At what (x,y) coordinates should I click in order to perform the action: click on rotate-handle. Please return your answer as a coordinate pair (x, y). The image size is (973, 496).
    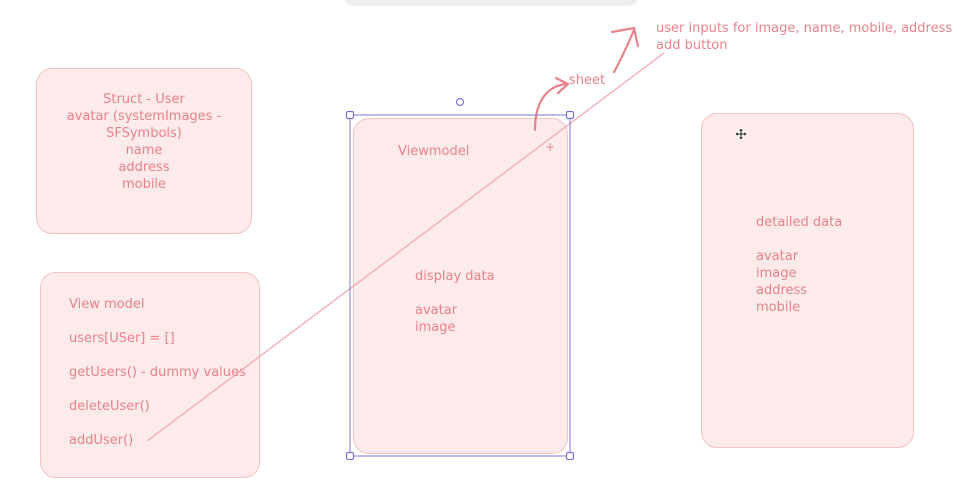
    Looking at the image, I should click on (460, 102).